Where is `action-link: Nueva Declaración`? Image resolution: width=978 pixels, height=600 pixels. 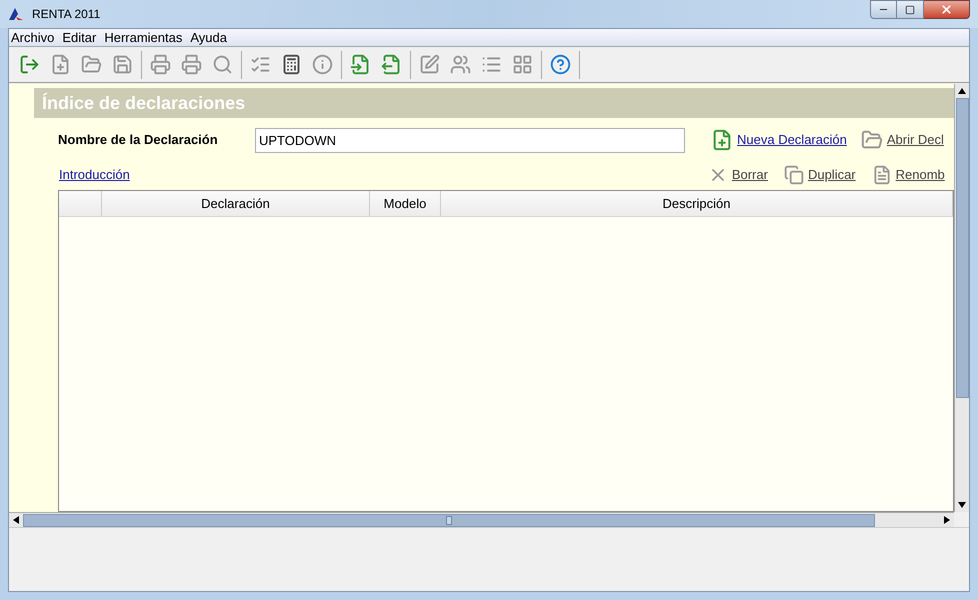 action-link: Nueva Declaración is located at coordinates (779, 140).